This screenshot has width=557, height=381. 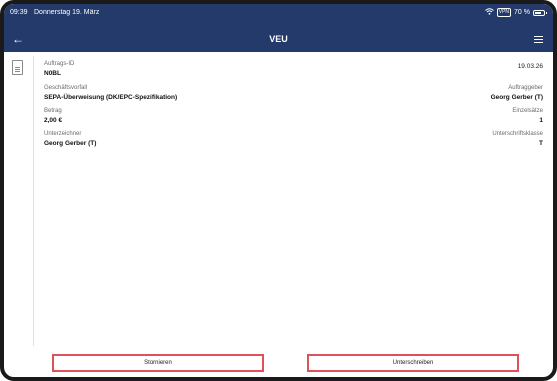 I want to click on battery-percent: 70 %, so click(x=522, y=12).